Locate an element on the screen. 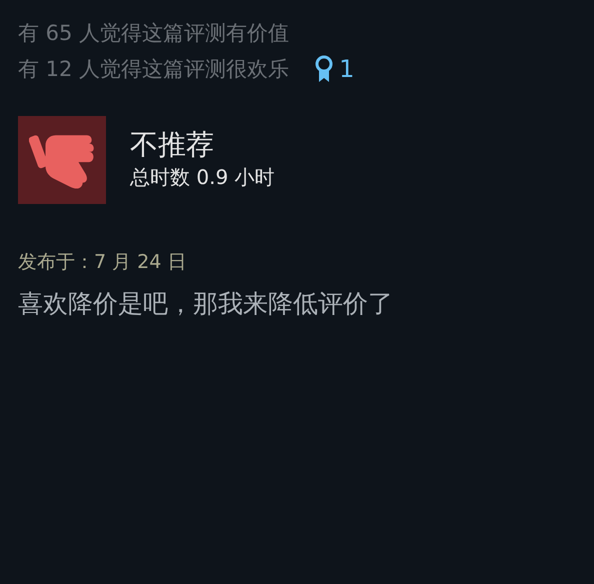 This screenshot has height=584, width=594. posted-date: 发布于：7 月 24 日 is located at coordinates (103, 262).